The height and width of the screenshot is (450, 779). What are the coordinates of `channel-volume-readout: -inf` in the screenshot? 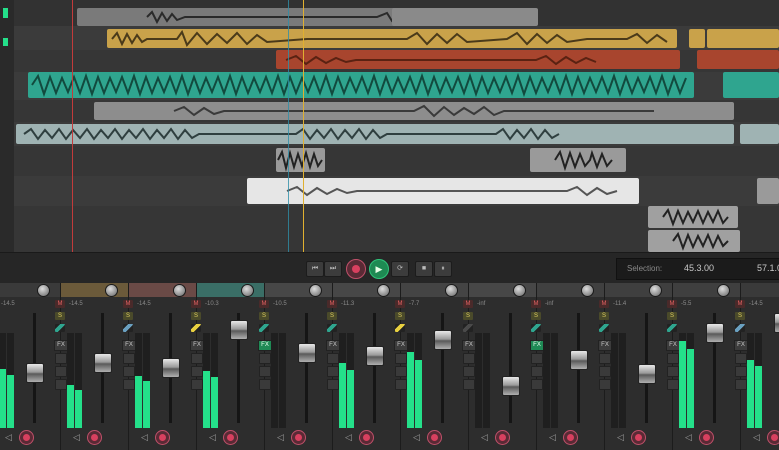 It's located at (549, 304).